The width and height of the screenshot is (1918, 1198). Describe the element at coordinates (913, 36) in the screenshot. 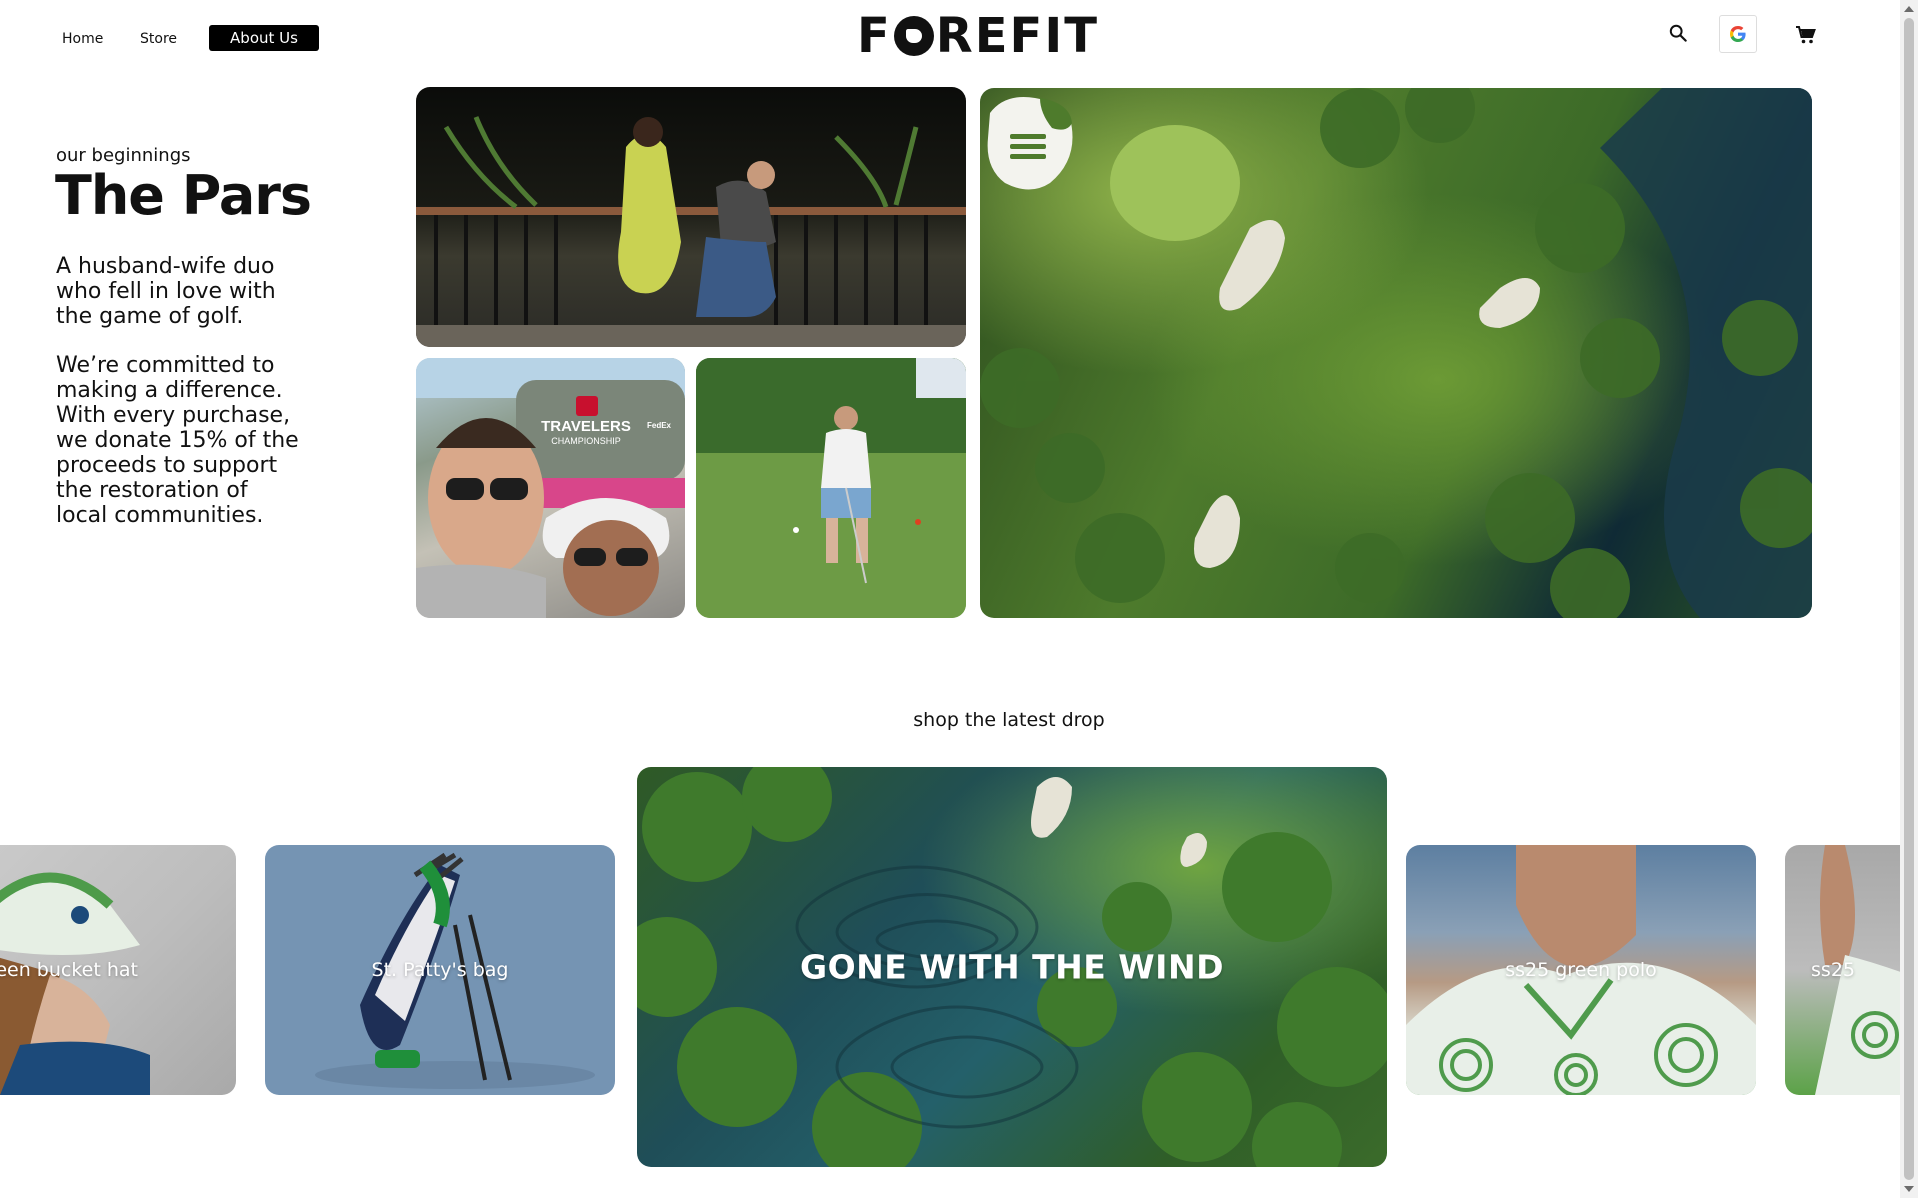

I see `logo-o-mark-icon` at that location.